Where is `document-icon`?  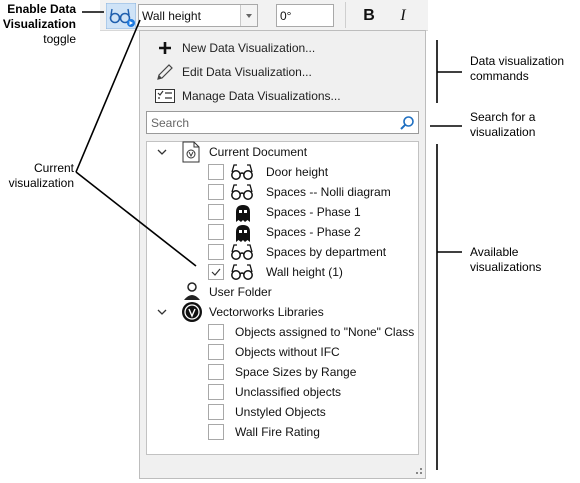
document-icon is located at coordinates (191, 152).